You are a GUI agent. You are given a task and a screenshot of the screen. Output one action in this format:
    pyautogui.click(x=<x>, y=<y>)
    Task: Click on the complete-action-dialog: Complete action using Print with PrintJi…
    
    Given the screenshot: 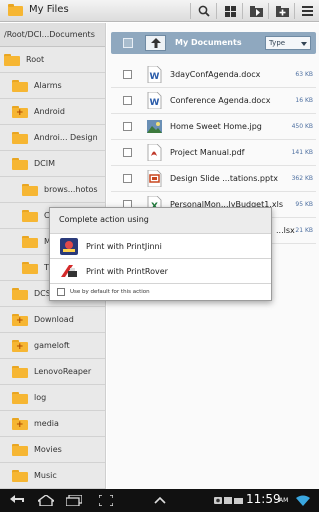 What is the action you would take?
    pyautogui.click(x=160, y=254)
    